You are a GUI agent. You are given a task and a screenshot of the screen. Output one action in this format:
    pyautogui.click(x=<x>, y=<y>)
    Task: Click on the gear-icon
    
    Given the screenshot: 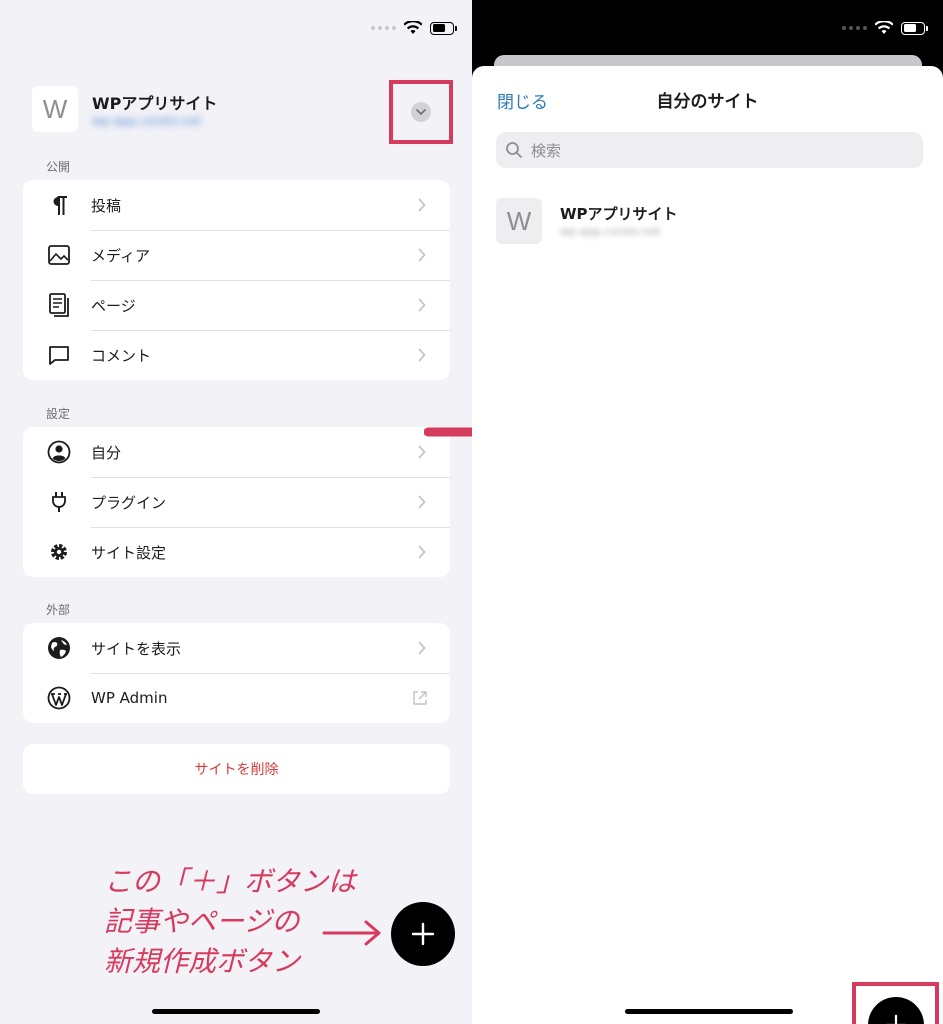 What is the action you would take?
    pyautogui.click(x=59, y=552)
    